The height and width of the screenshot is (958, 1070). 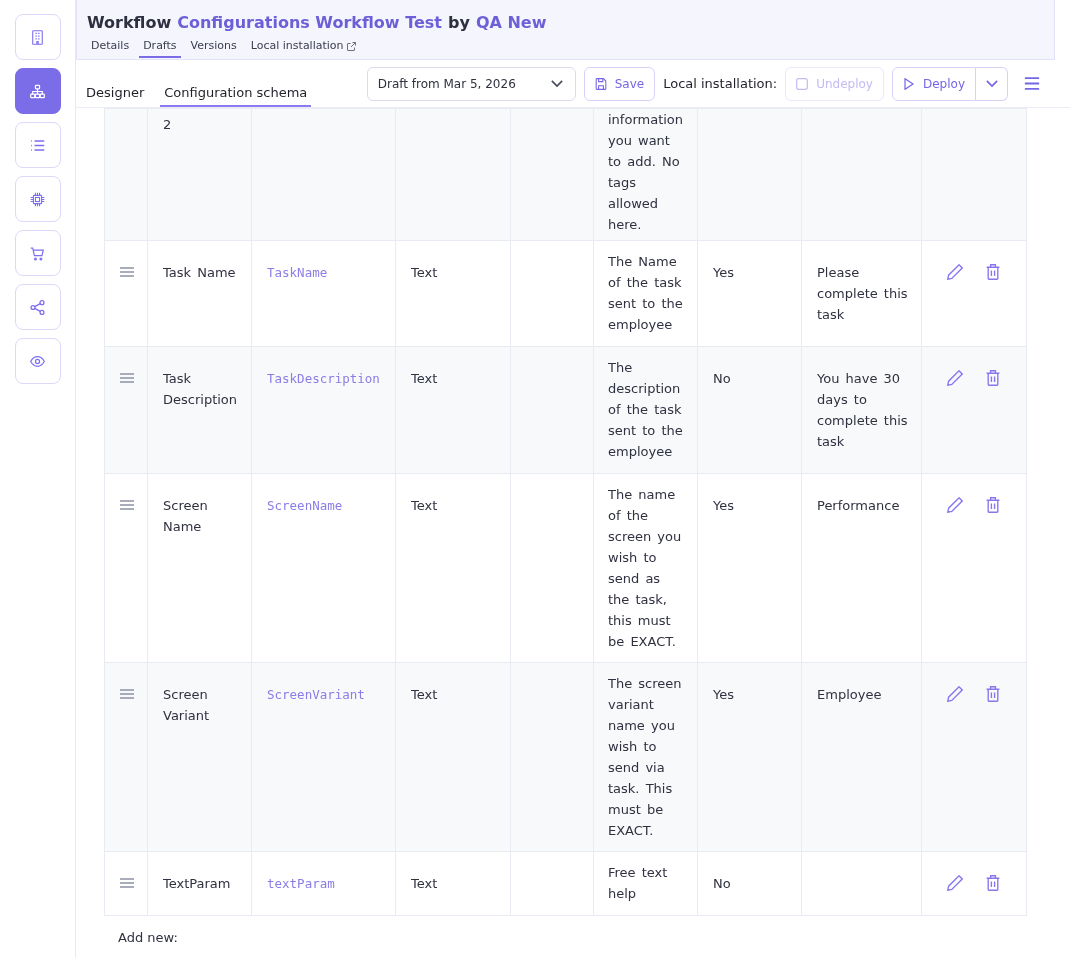 I want to click on sitemap-icon, so click(x=37, y=91).